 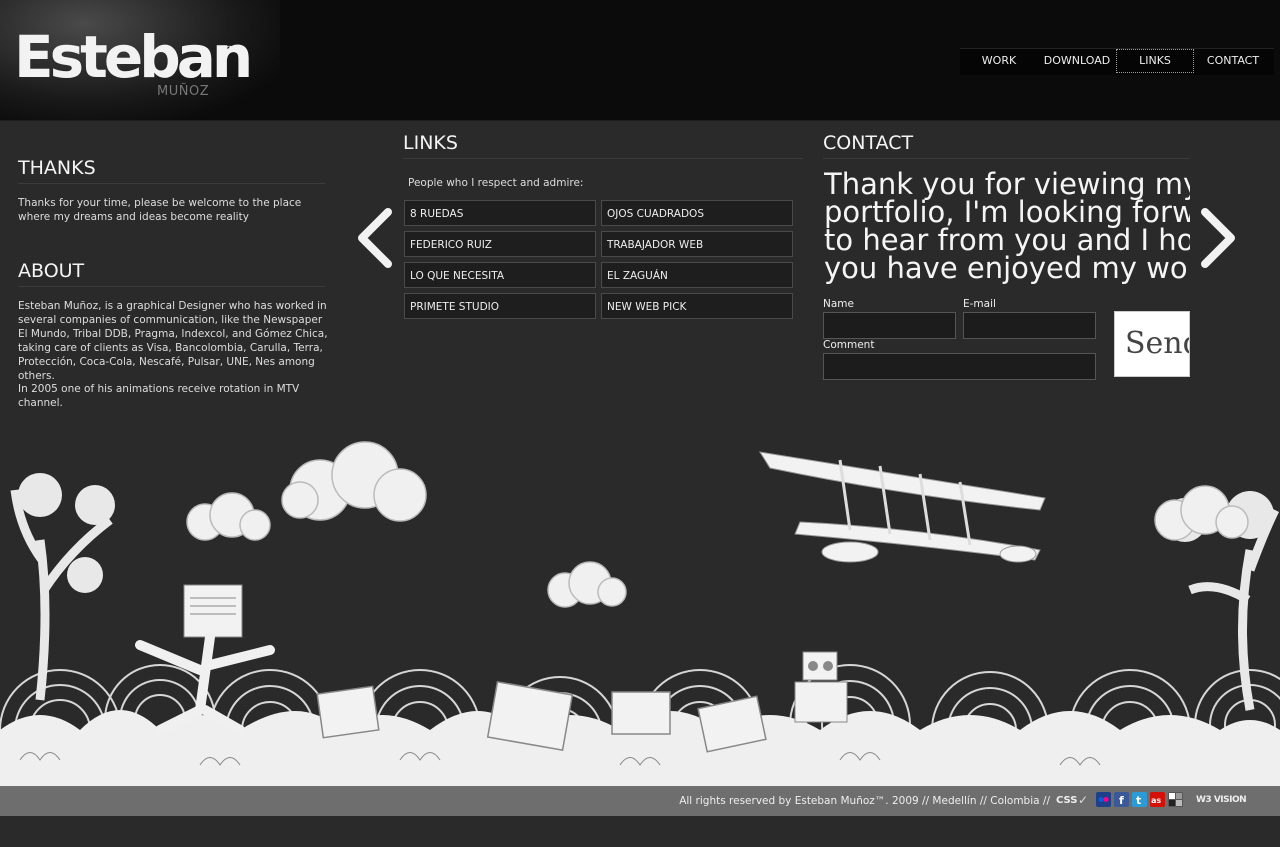 What do you see at coordinates (496, 183) in the screenshot?
I see `links-intro: People who I respect and admire:` at bounding box center [496, 183].